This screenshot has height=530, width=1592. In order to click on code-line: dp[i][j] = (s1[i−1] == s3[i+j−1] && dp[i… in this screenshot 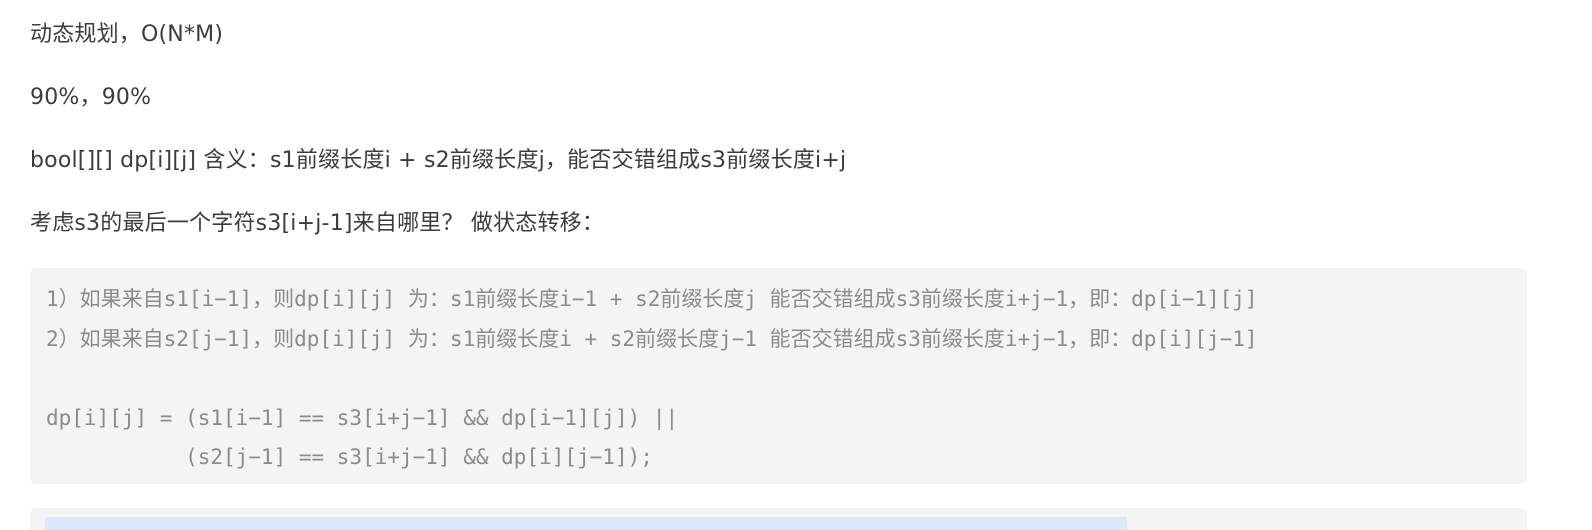, I will do `click(362, 417)`.